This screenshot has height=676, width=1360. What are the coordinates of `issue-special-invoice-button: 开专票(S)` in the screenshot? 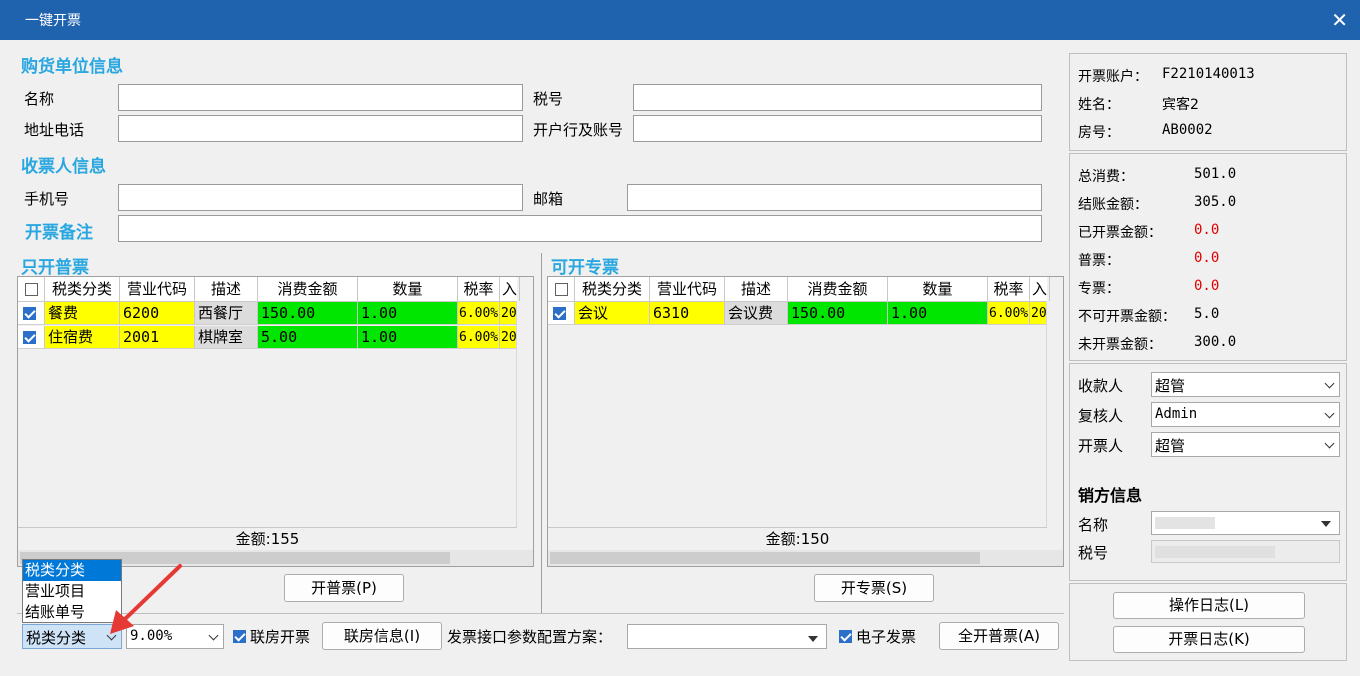 It's located at (874, 588).